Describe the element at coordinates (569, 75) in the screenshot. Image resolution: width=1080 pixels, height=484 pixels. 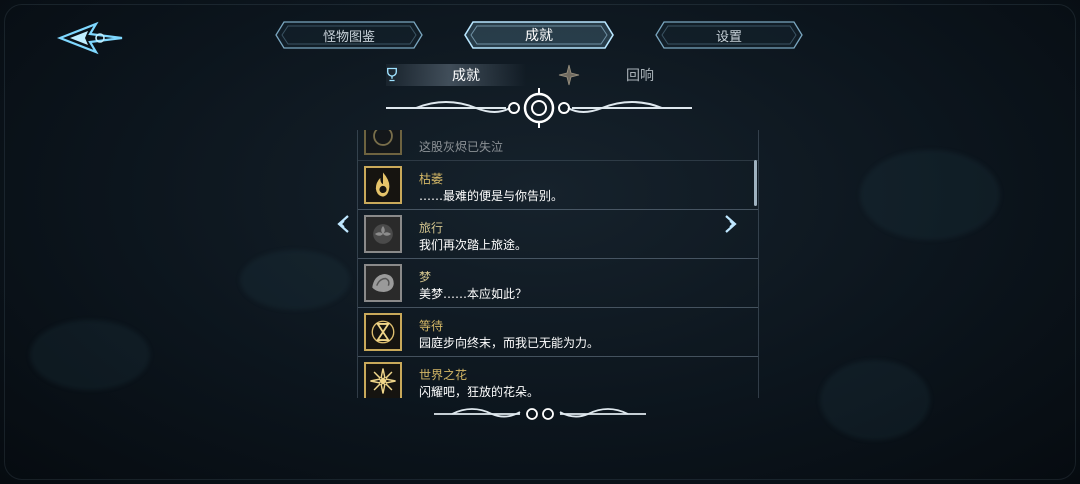
I see `star-compass-icon` at that location.